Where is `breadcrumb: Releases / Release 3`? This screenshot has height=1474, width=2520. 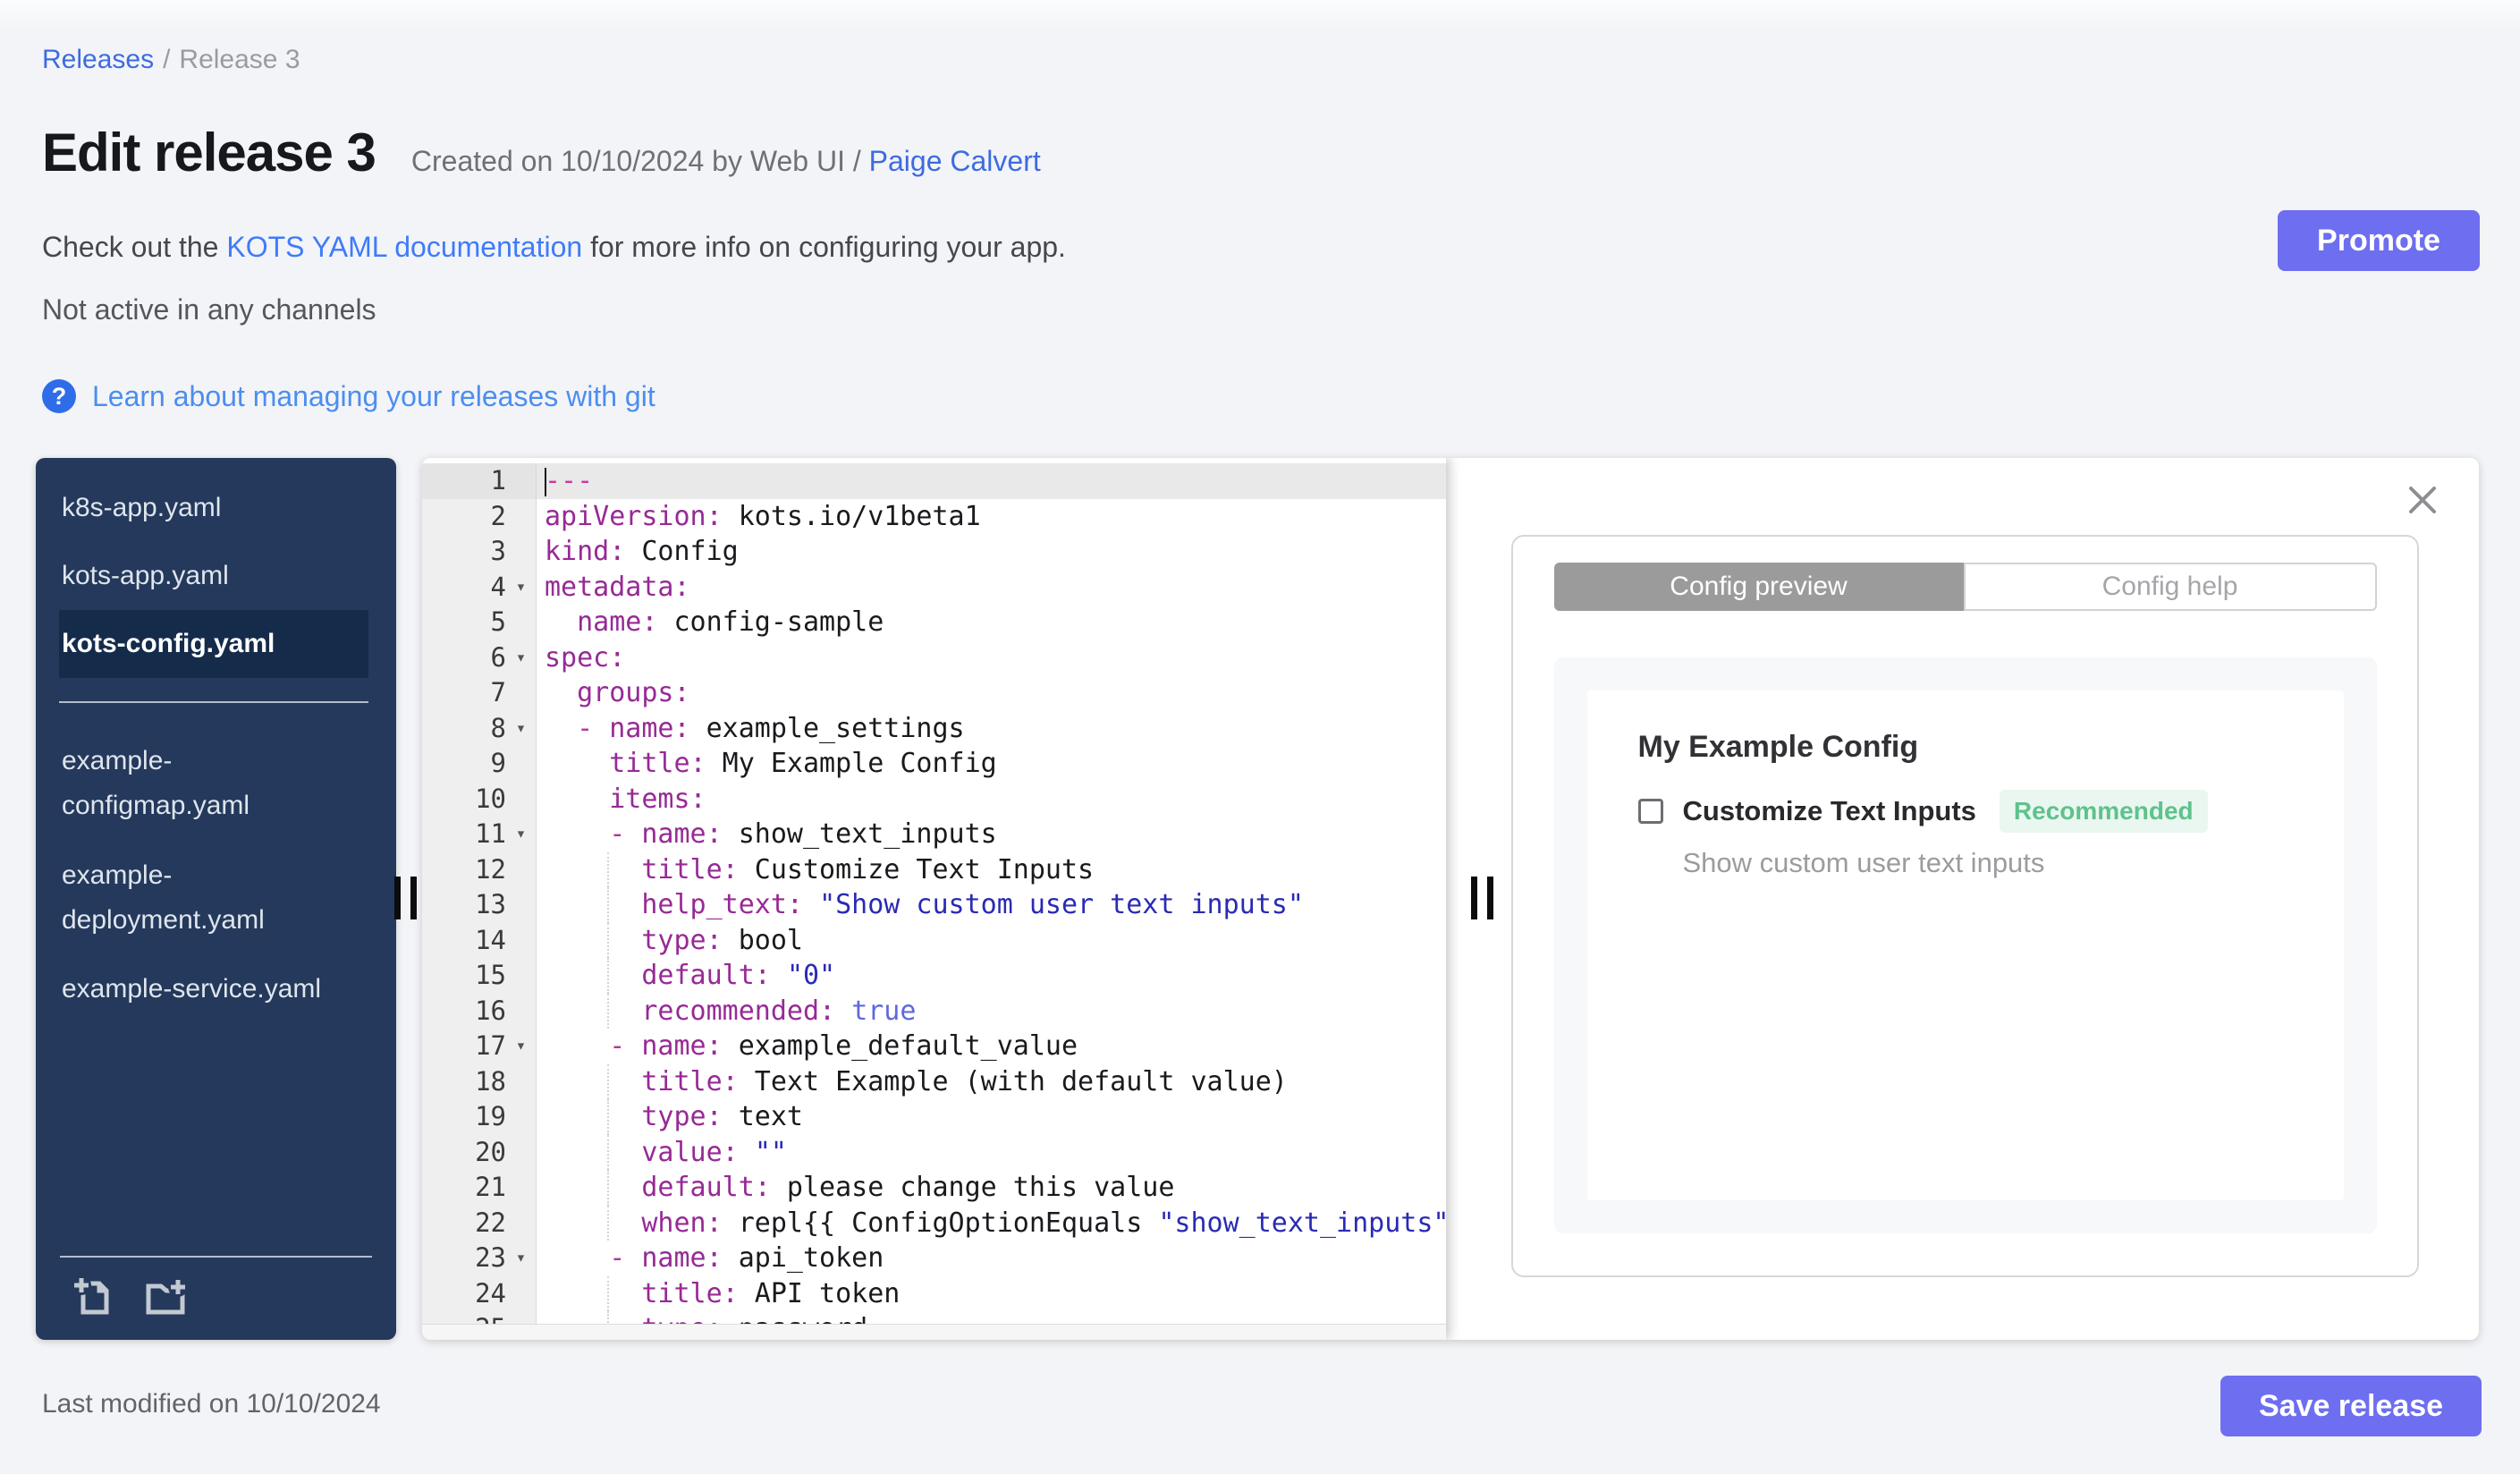 breadcrumb: Releases / Release 3 is located at coordinates (171, 60).